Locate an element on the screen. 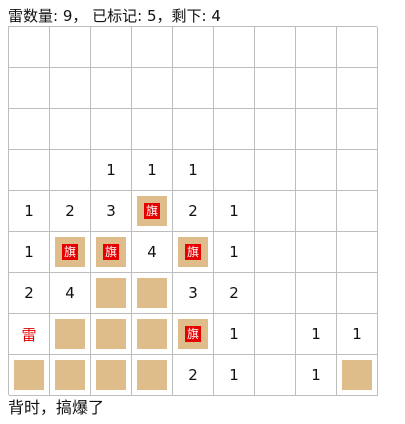  mine-cell: 雷 is located at coordinates (29, 334).